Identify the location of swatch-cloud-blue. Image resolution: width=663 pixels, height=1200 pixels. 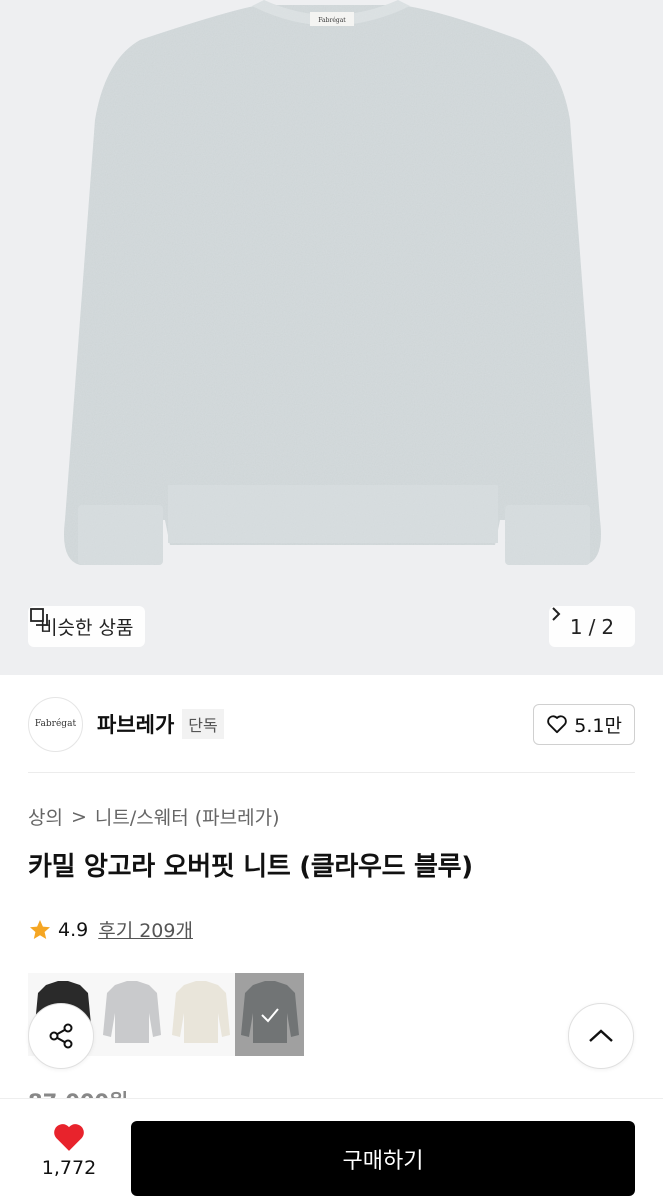
(269, 1014).